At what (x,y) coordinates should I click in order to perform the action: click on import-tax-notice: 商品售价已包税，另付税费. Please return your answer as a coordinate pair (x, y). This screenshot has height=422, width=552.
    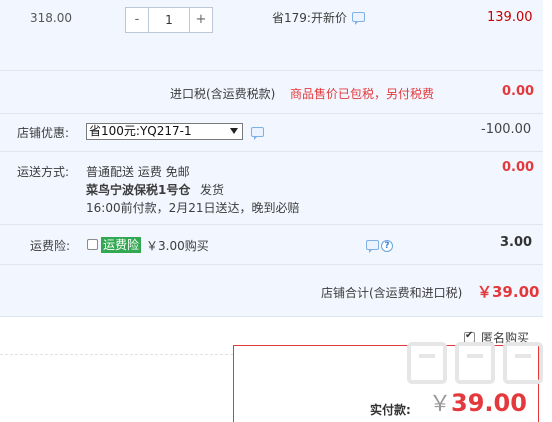
    Looking at the image, I should click on (362, 94).